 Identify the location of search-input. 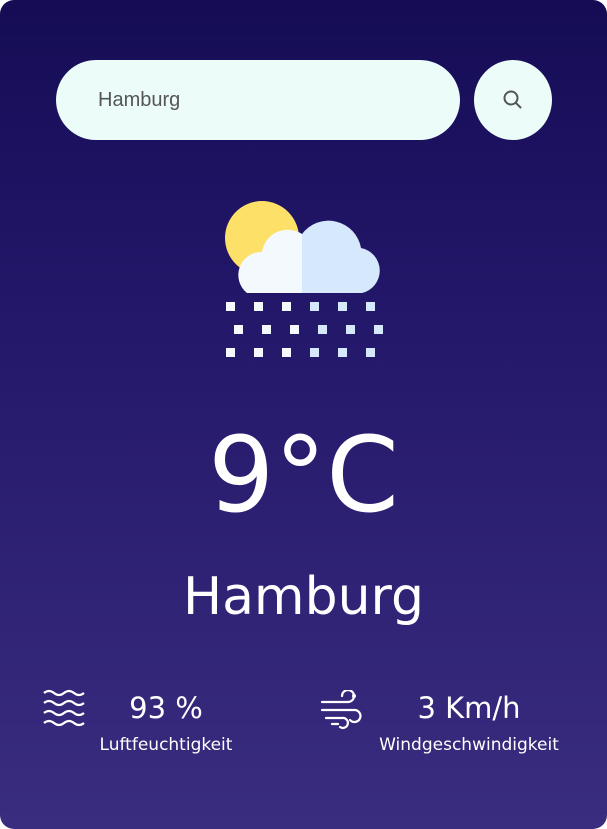
(263, 100).